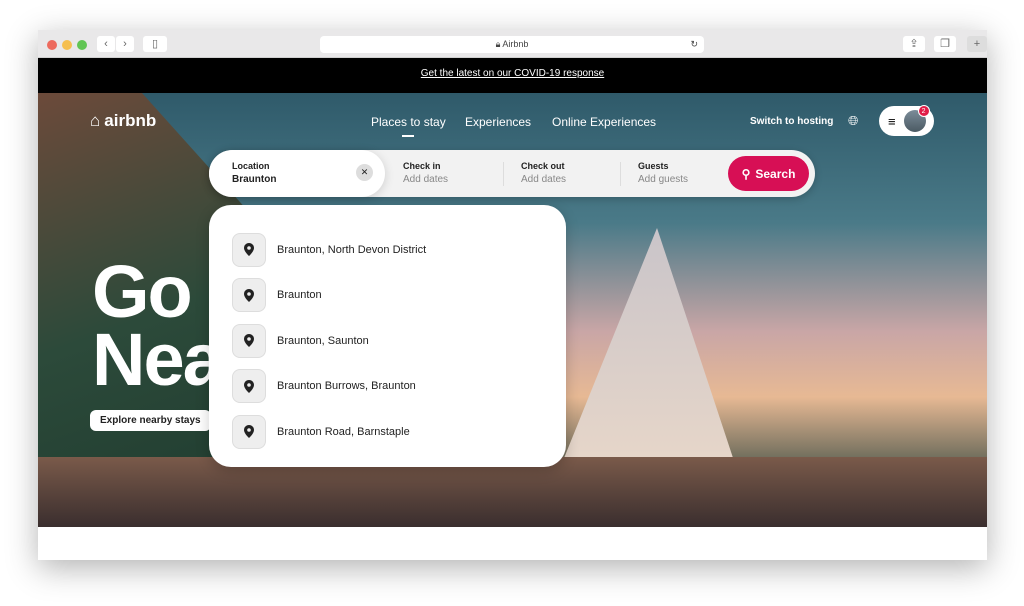  I want to click on search-button: ⚲ Search, so click(768, 173).